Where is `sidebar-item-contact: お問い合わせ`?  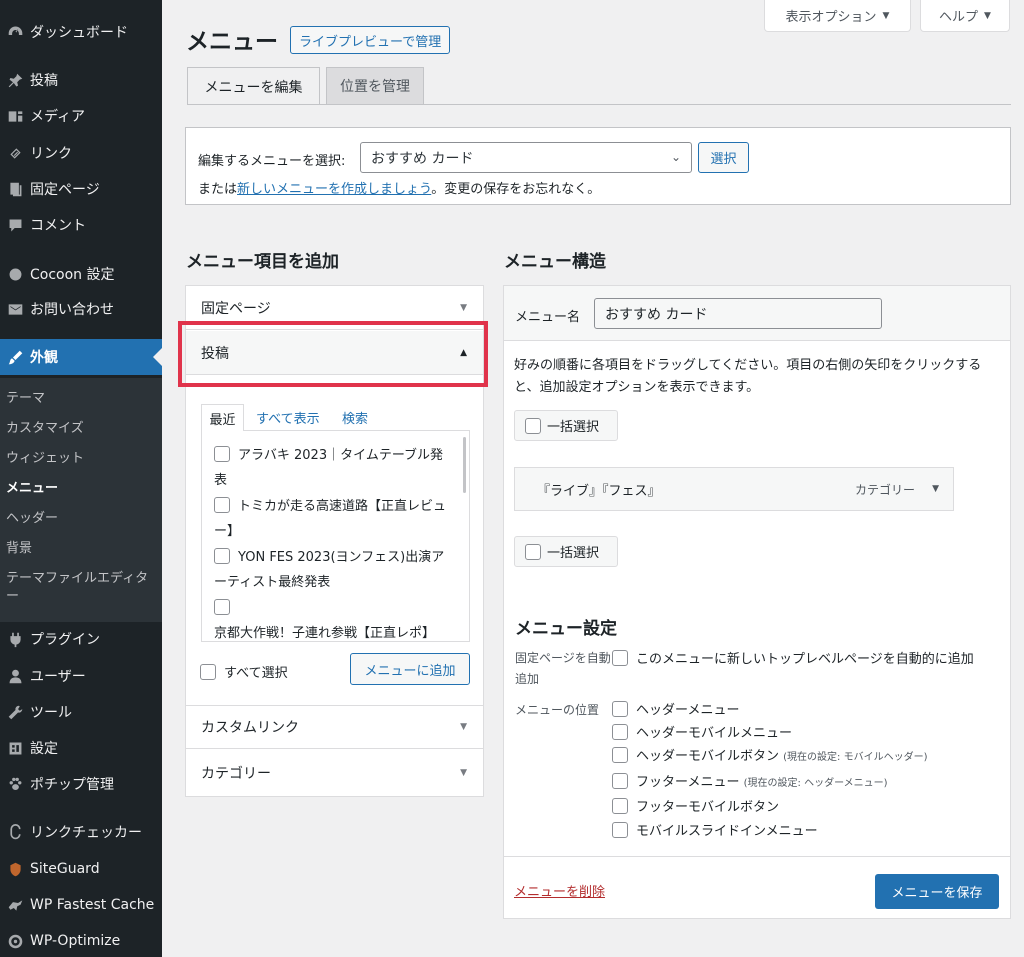 sidebar-item-contact: お問い合わせ is located at coordinates (81, 309).